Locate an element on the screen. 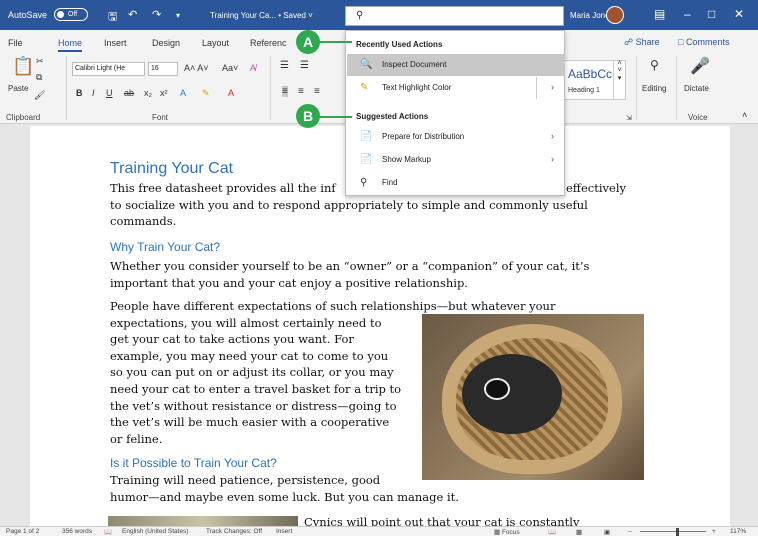 The width and height of the screenshot is (758, 536). highlight-color-icon: ✎ is located at coordinates (206, 93).